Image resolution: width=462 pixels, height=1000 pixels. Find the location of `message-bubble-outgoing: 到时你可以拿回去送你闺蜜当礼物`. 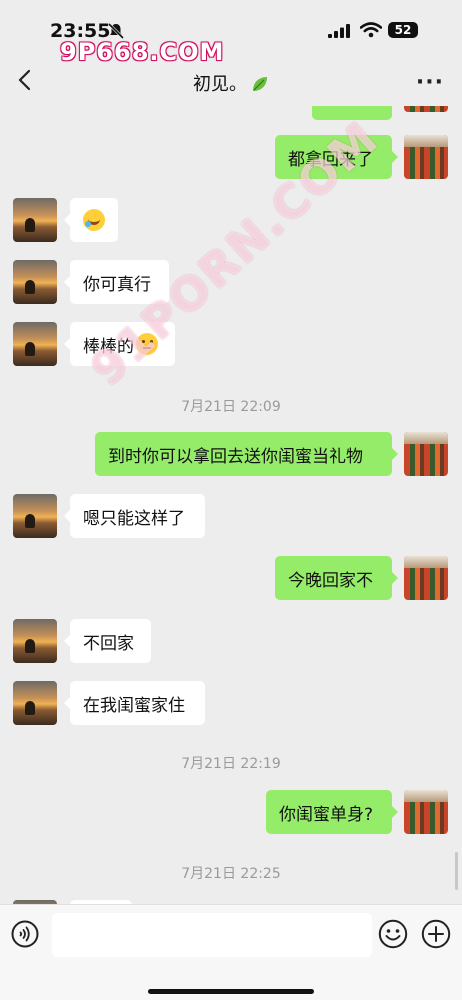

message-bubble-outgoing: 到时你可以拿回去送你闺蜜当礼物 is located at coordinates (246, 454).